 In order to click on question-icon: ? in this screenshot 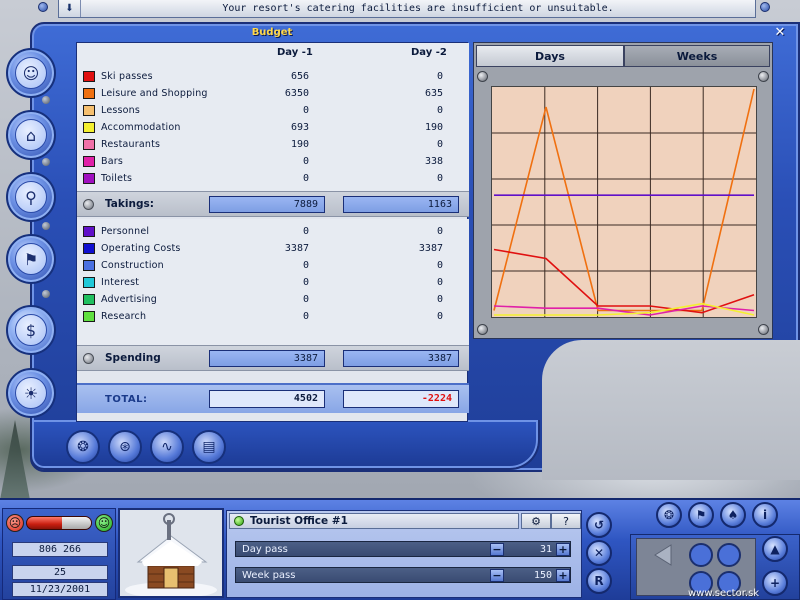, I will do `click(566, 521)`.